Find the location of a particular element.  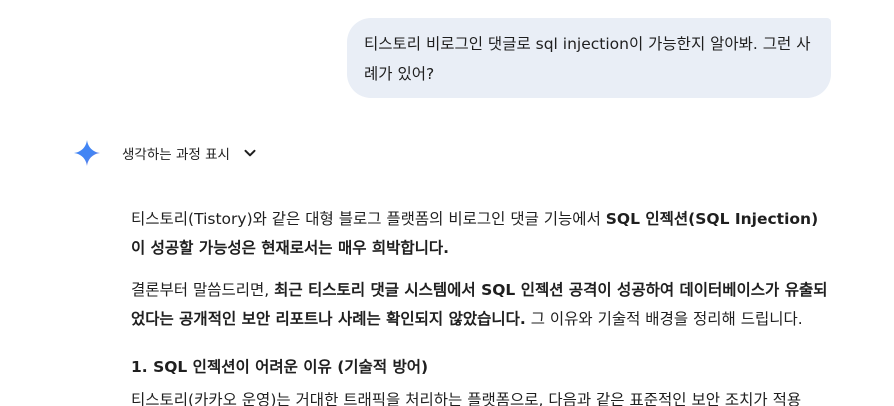

text-span: 결론부터 말씀드리면, is located at coordinates (203, 290).